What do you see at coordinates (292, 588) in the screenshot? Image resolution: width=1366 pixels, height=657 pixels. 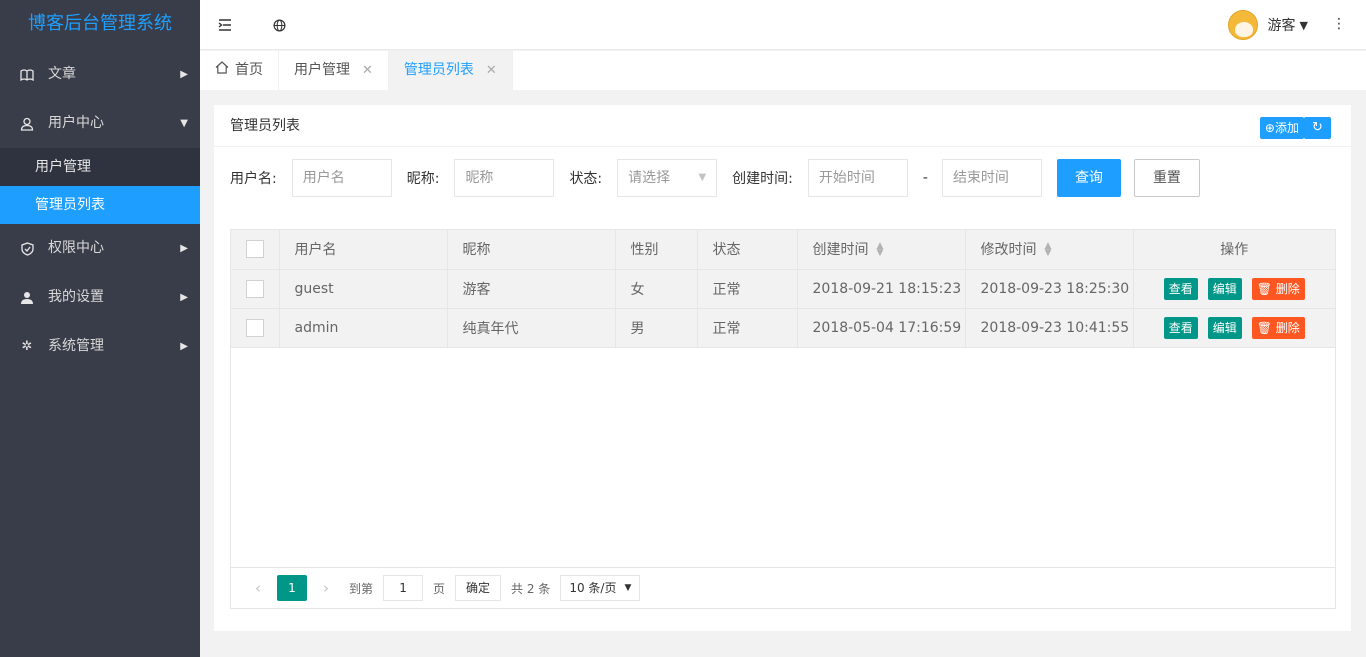 I see `current-page: 1` at bounding box center [292, 588].